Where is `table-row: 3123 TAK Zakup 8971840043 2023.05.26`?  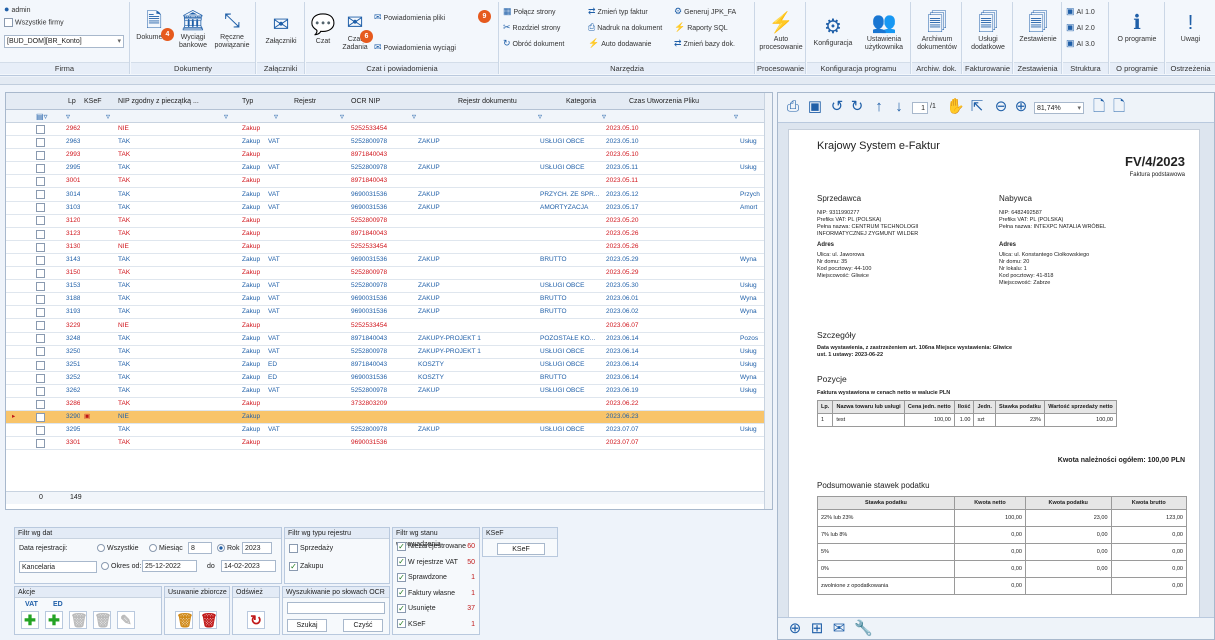 table-row: 3123 TAK Zakup 8971840043 2023.05.26 is located at coordinates (386, 234).